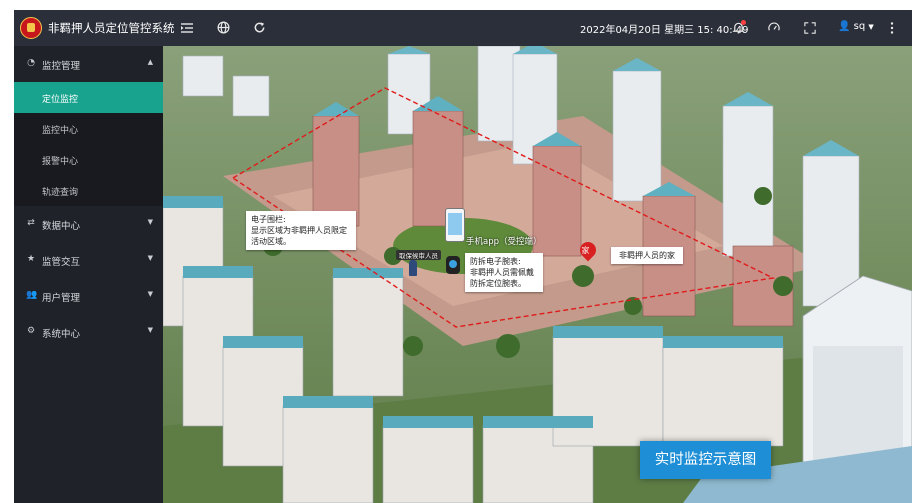 This screenshot has width=912, height=503. I want to click on sidebar-item-alarm-center: 报警中心, so click(88, 159).